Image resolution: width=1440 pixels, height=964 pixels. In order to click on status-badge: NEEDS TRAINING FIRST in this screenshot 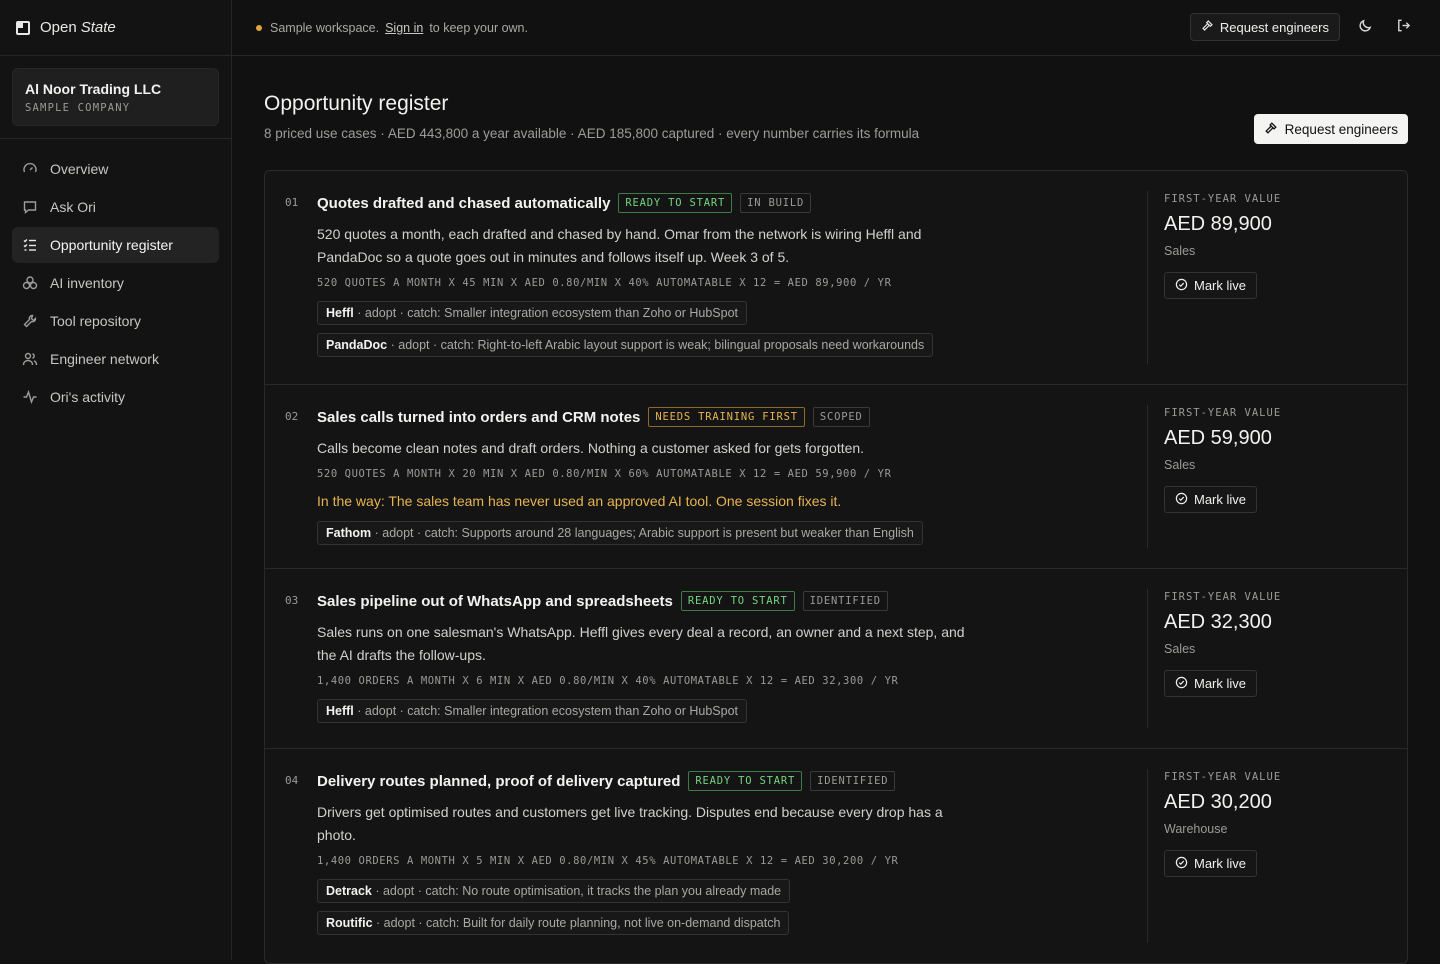, I will do `click(726, 417)`.